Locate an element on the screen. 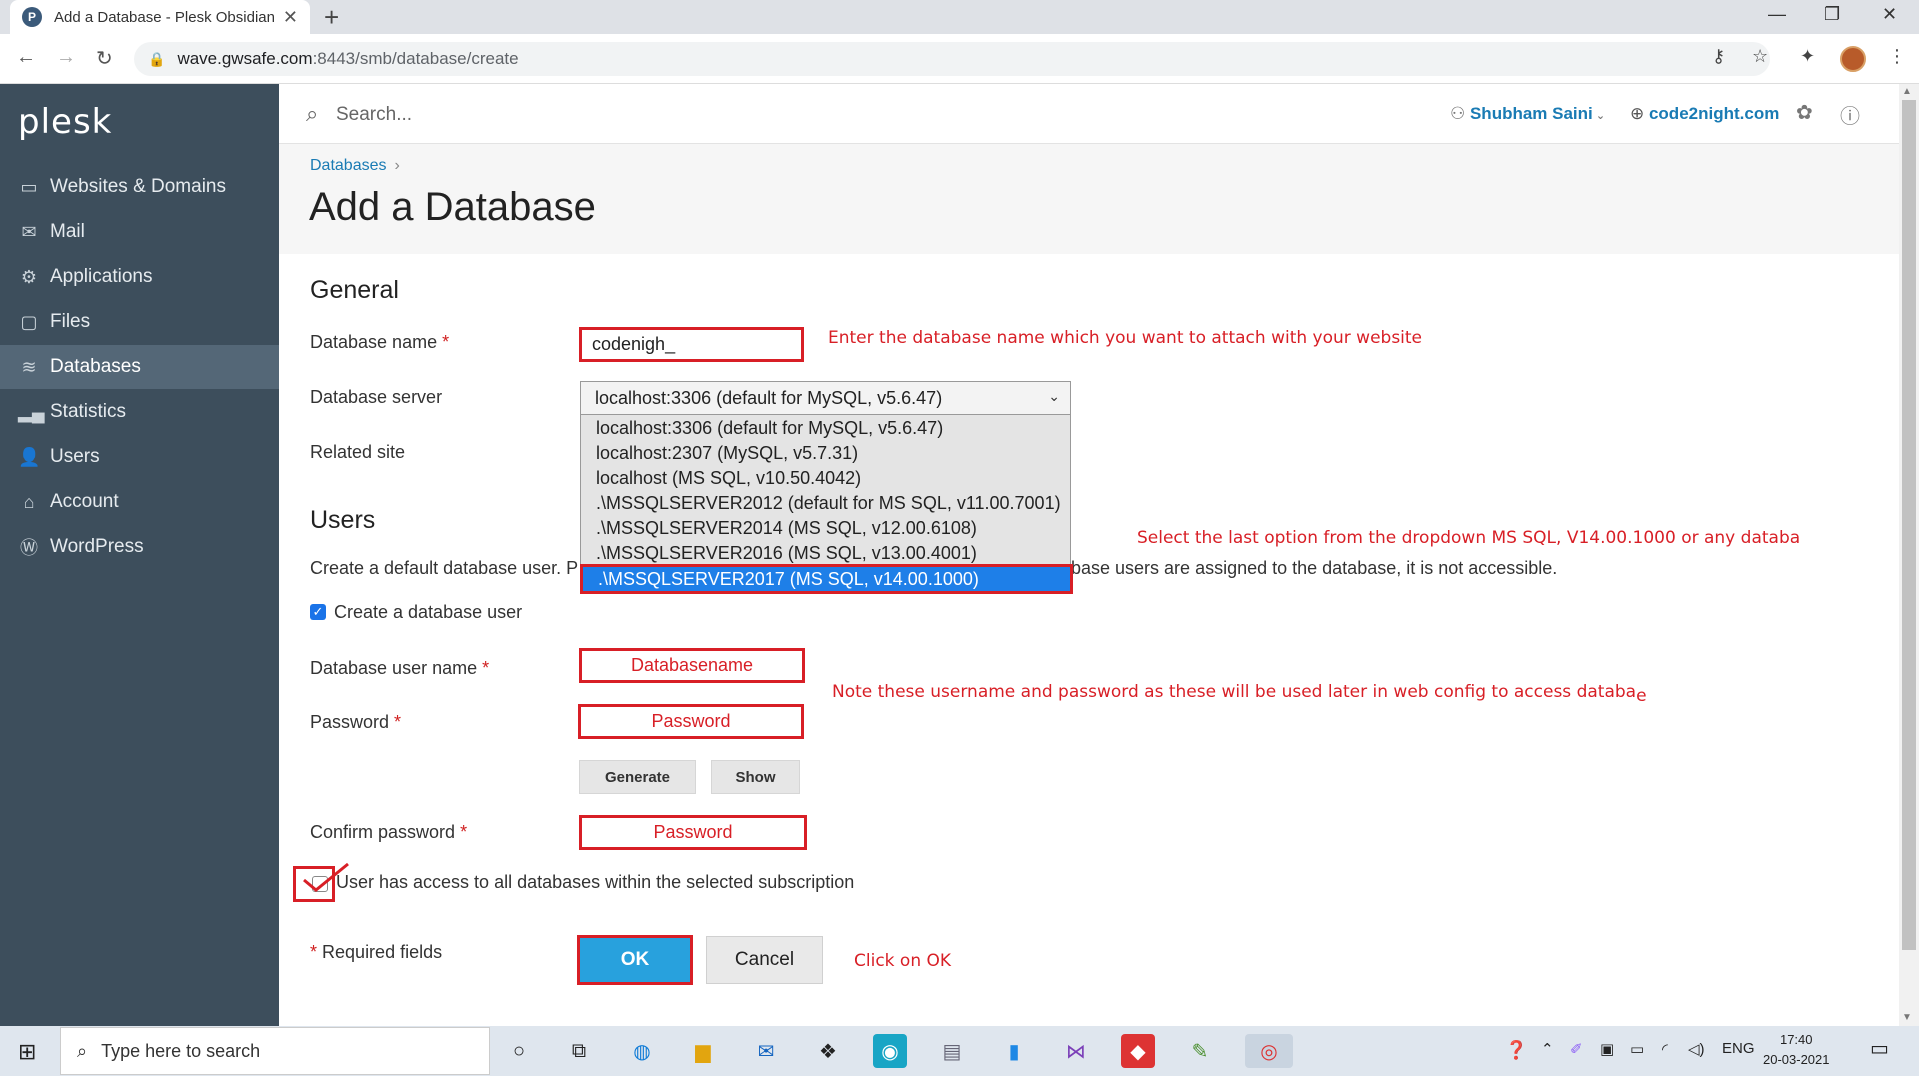  password-input is located at coordinates (691, 721).